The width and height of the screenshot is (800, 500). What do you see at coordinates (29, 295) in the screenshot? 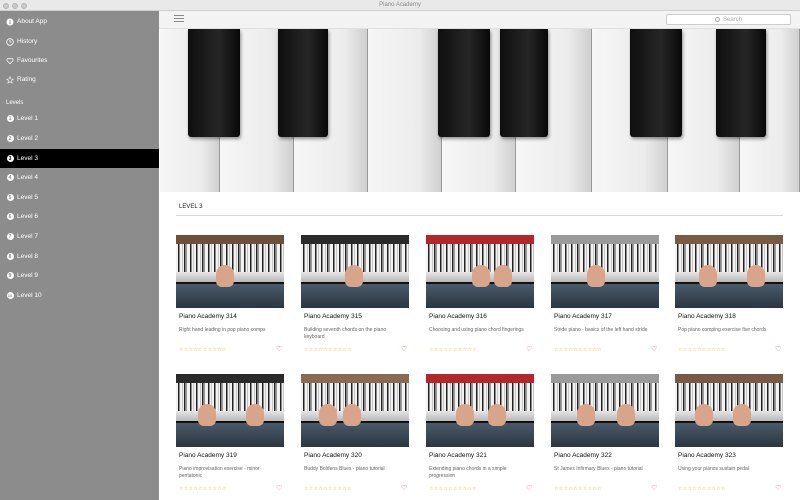
I see `sidebar-item-label: Level 10` at bounding box center [29, 295].